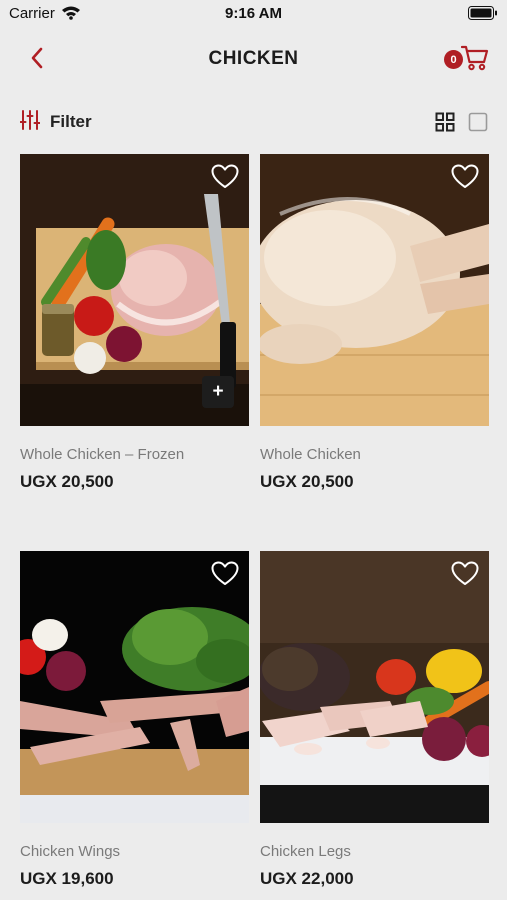  Describe the element at coordinates (310, 454) in the screenshot. I see `product-name: Whole Chicken` at that location.